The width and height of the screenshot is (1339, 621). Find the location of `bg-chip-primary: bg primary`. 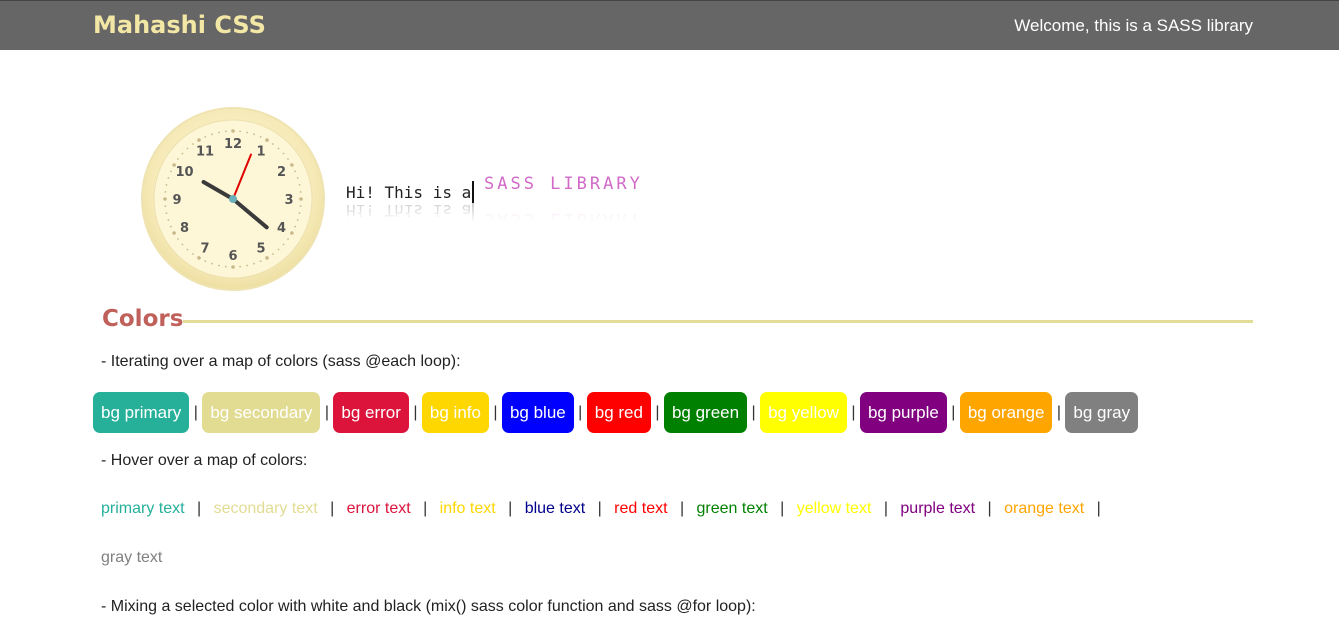

bg-chip-primary: bg primary is located at coordinates (141, 412).